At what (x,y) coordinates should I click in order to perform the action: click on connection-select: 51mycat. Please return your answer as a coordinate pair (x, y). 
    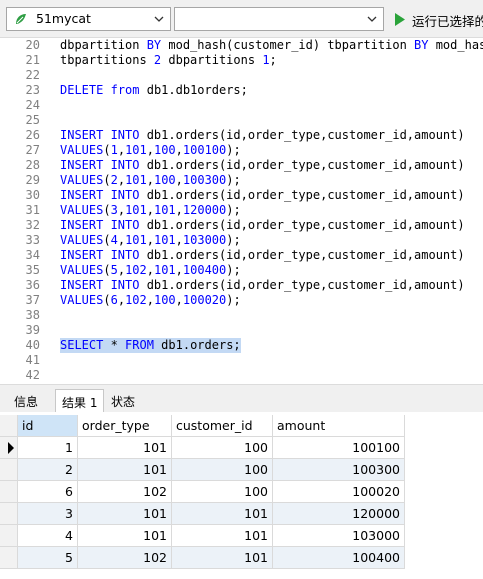
    Looking at the image, I should click on (88, 19).